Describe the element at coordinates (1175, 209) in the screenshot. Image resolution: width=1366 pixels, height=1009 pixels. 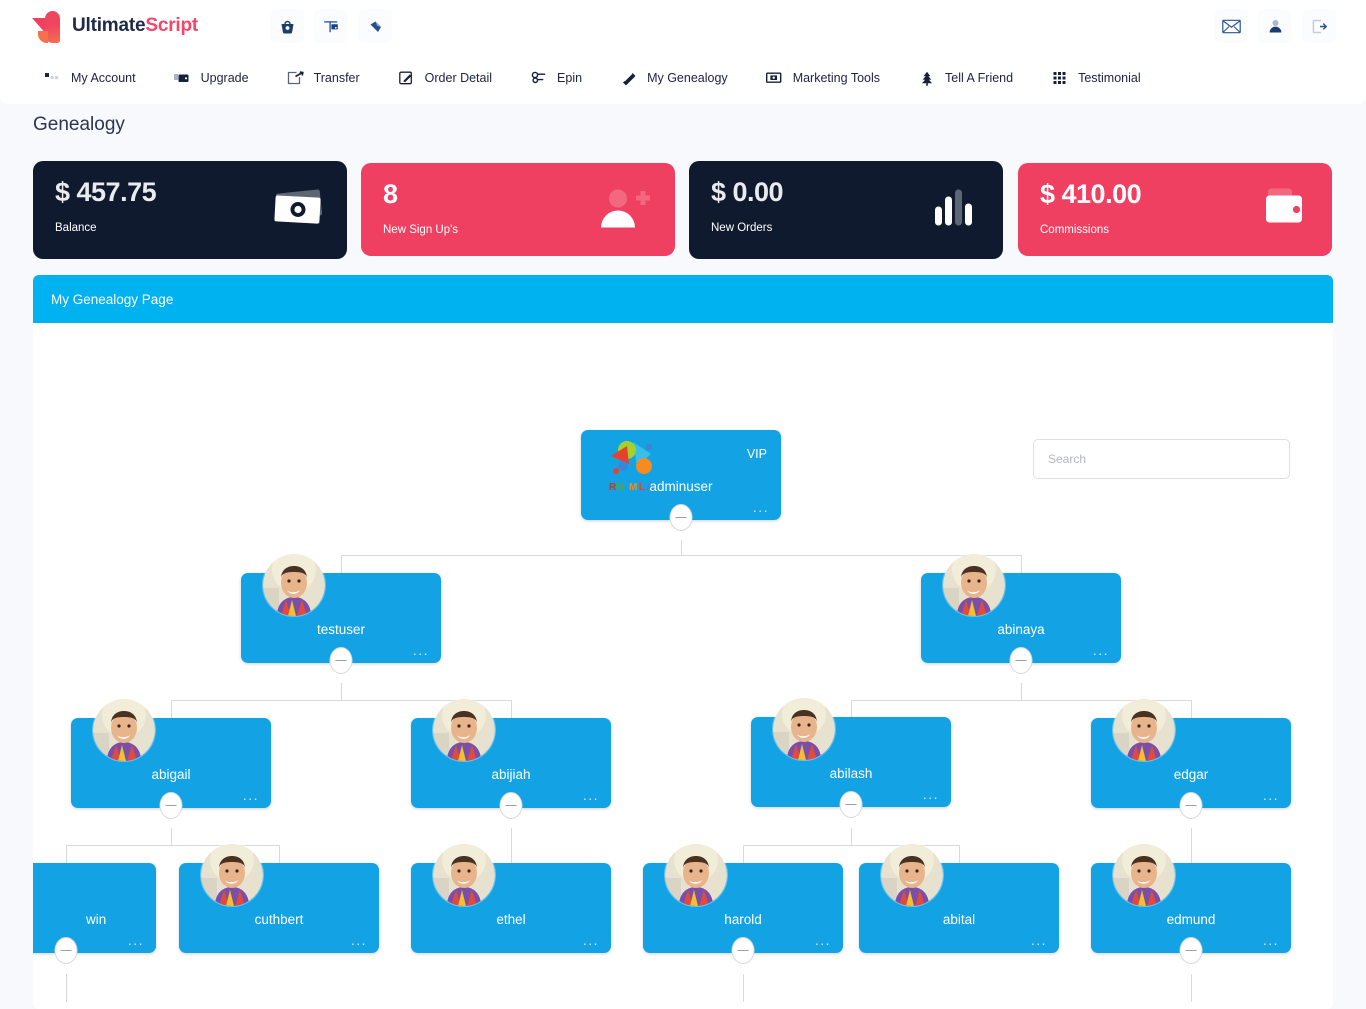
I see `stat-card-commissions: $ 410.00 Commissions` at that location.